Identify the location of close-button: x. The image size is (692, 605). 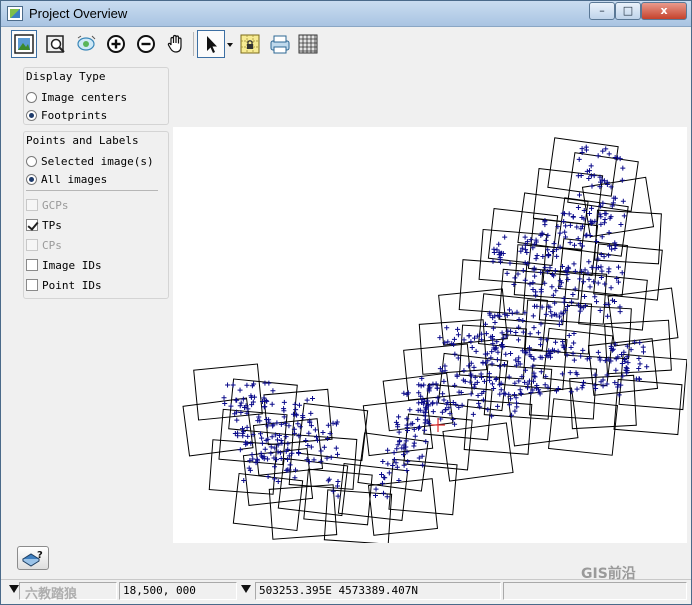
(664, 11).